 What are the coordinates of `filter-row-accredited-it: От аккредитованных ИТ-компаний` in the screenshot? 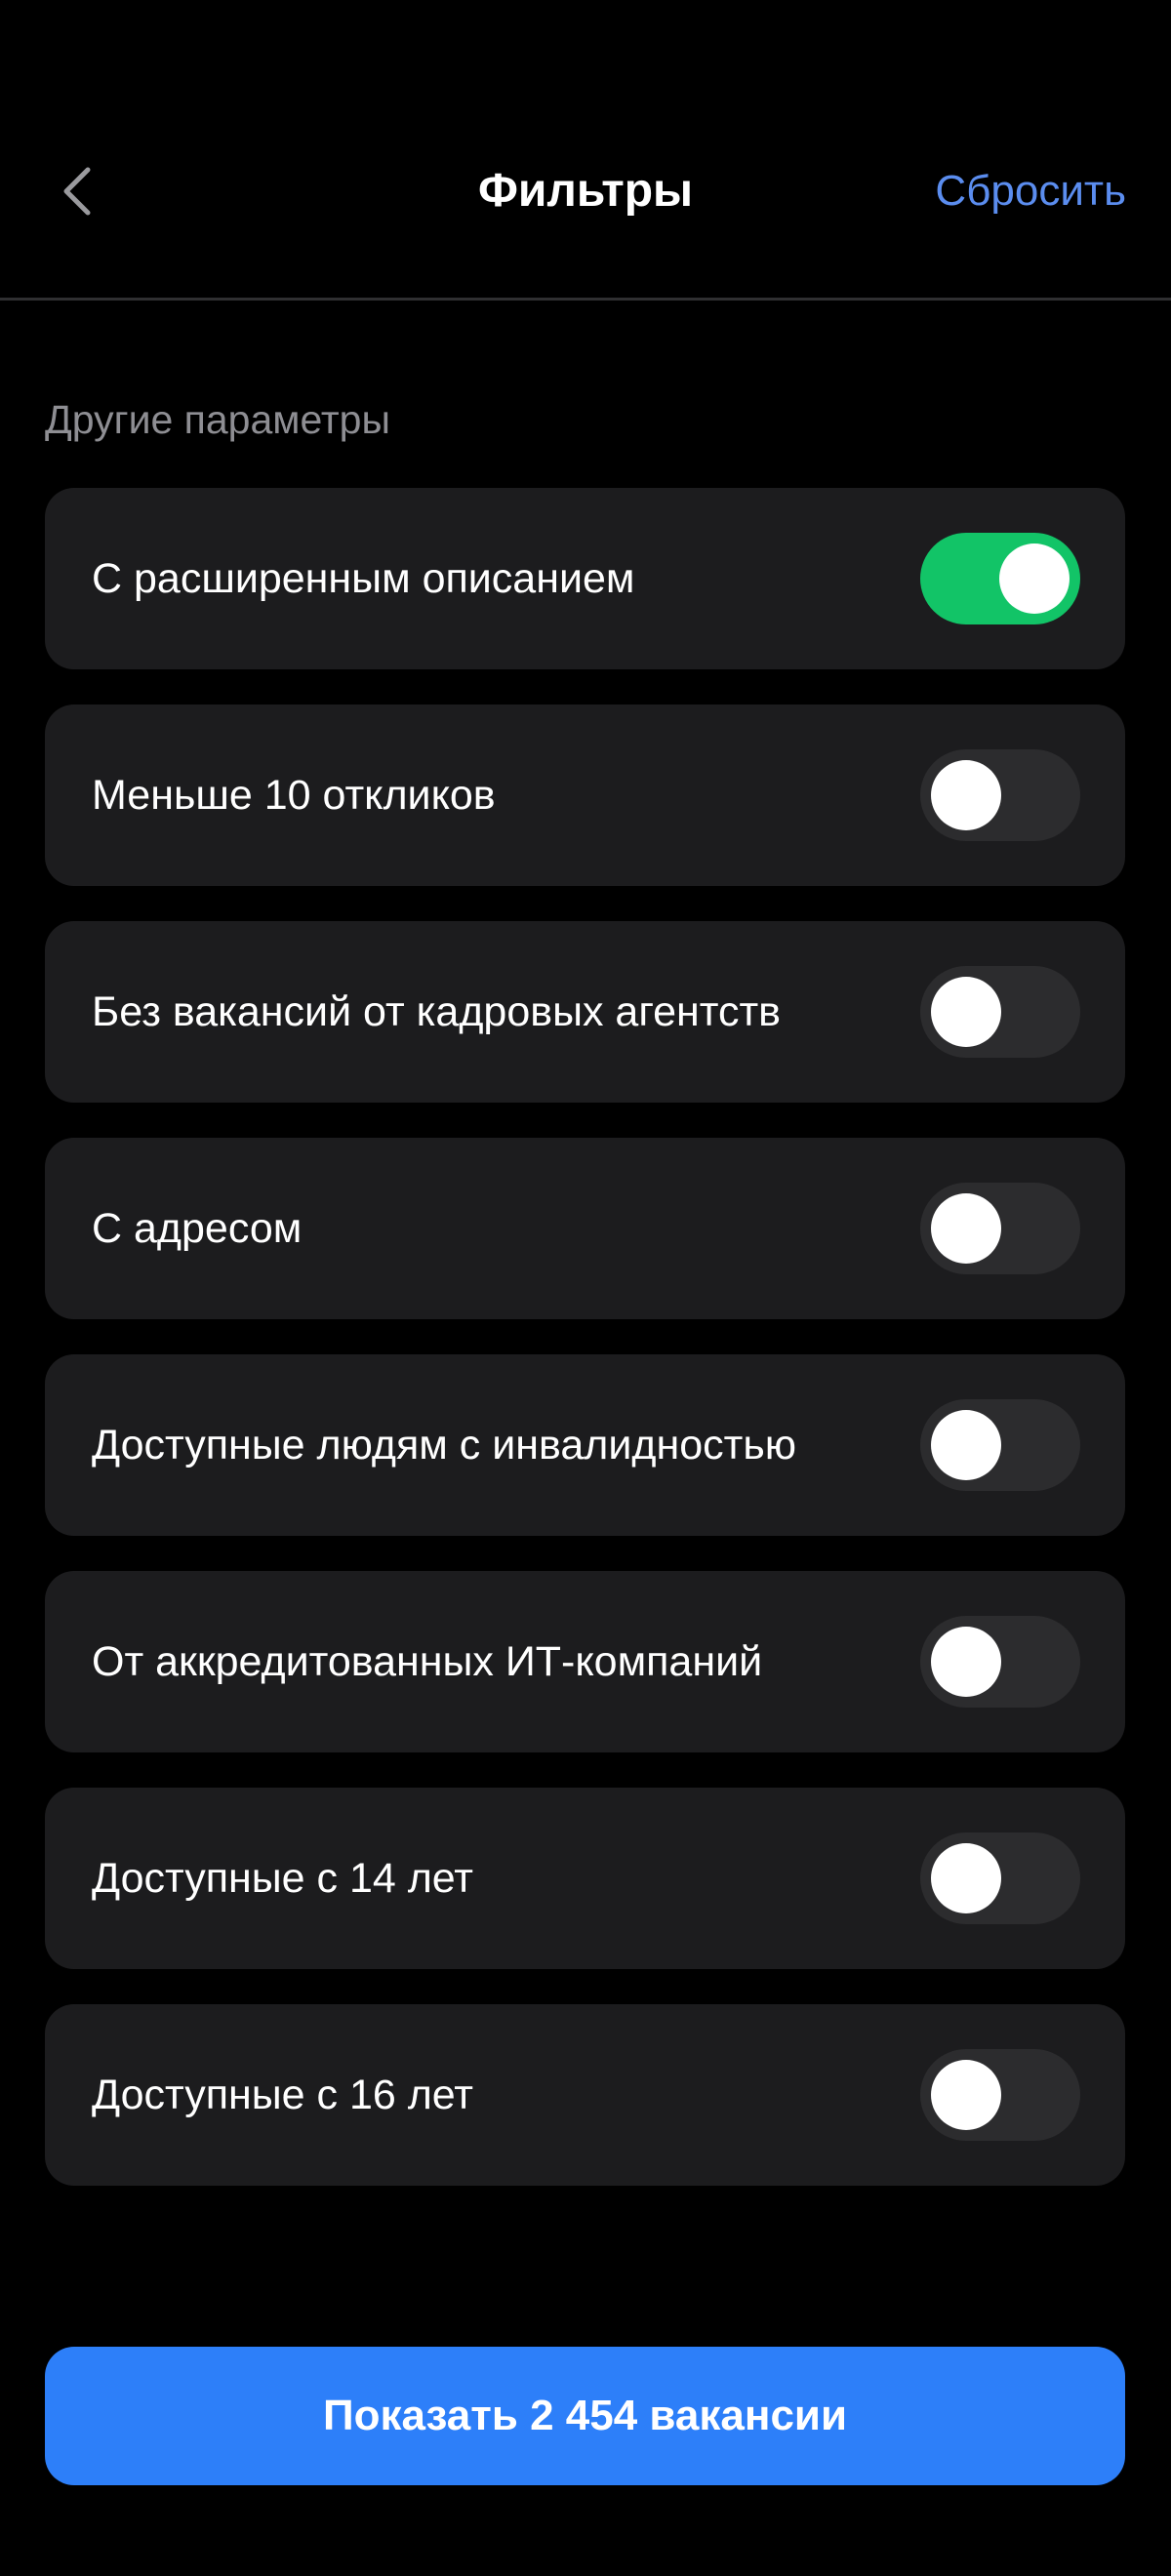 It's located at (585, 1661).